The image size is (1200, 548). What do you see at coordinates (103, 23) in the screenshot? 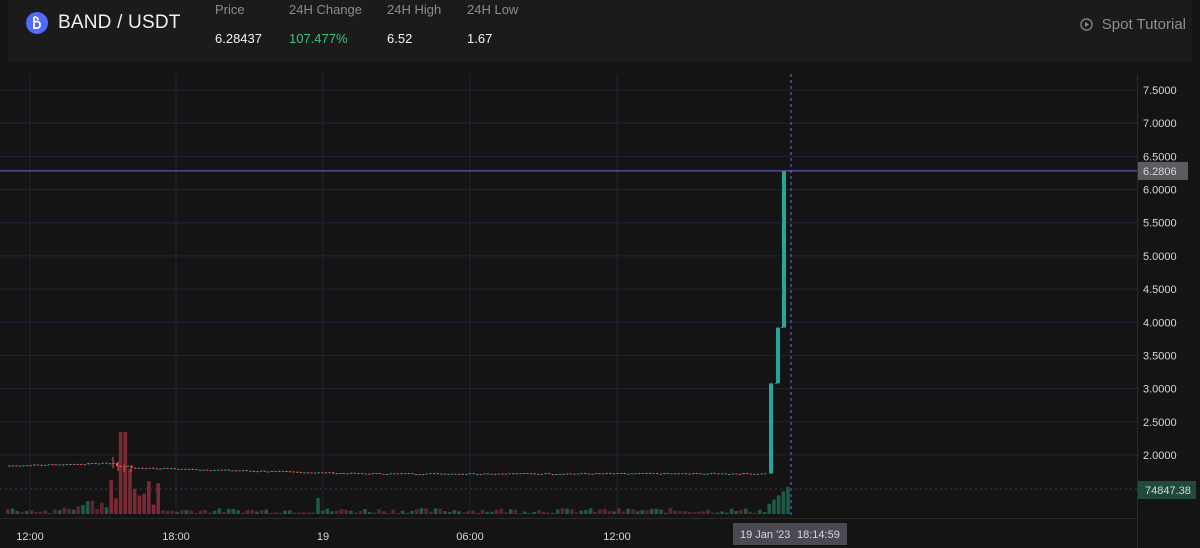
I see `trading-pair-selector: BAND / USDT` at bounding box center [103, 23].